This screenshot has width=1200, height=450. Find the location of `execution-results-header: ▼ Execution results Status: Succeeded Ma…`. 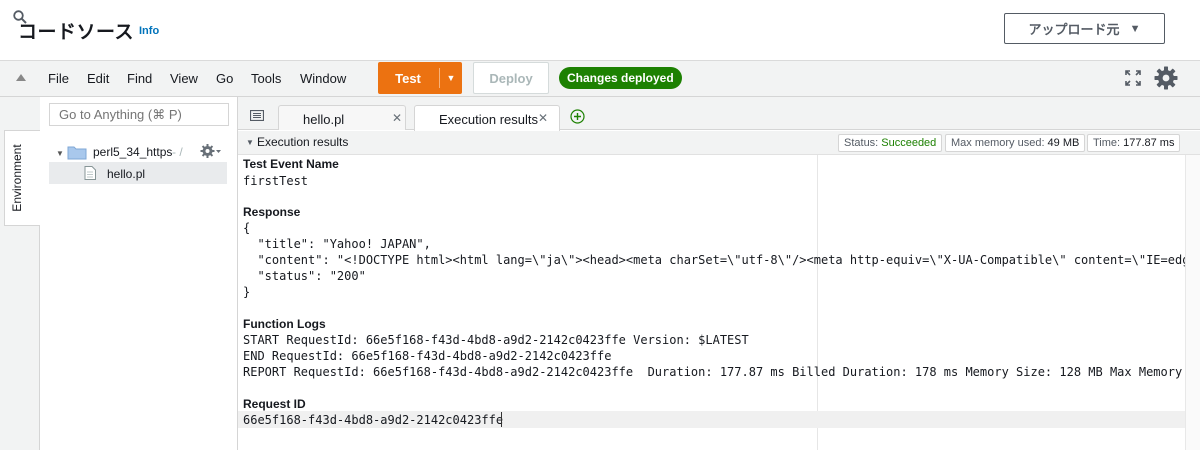

execution-results-header: ▼ Execution results Status: Succeeded Ma… is located at coordinates (719, 143).